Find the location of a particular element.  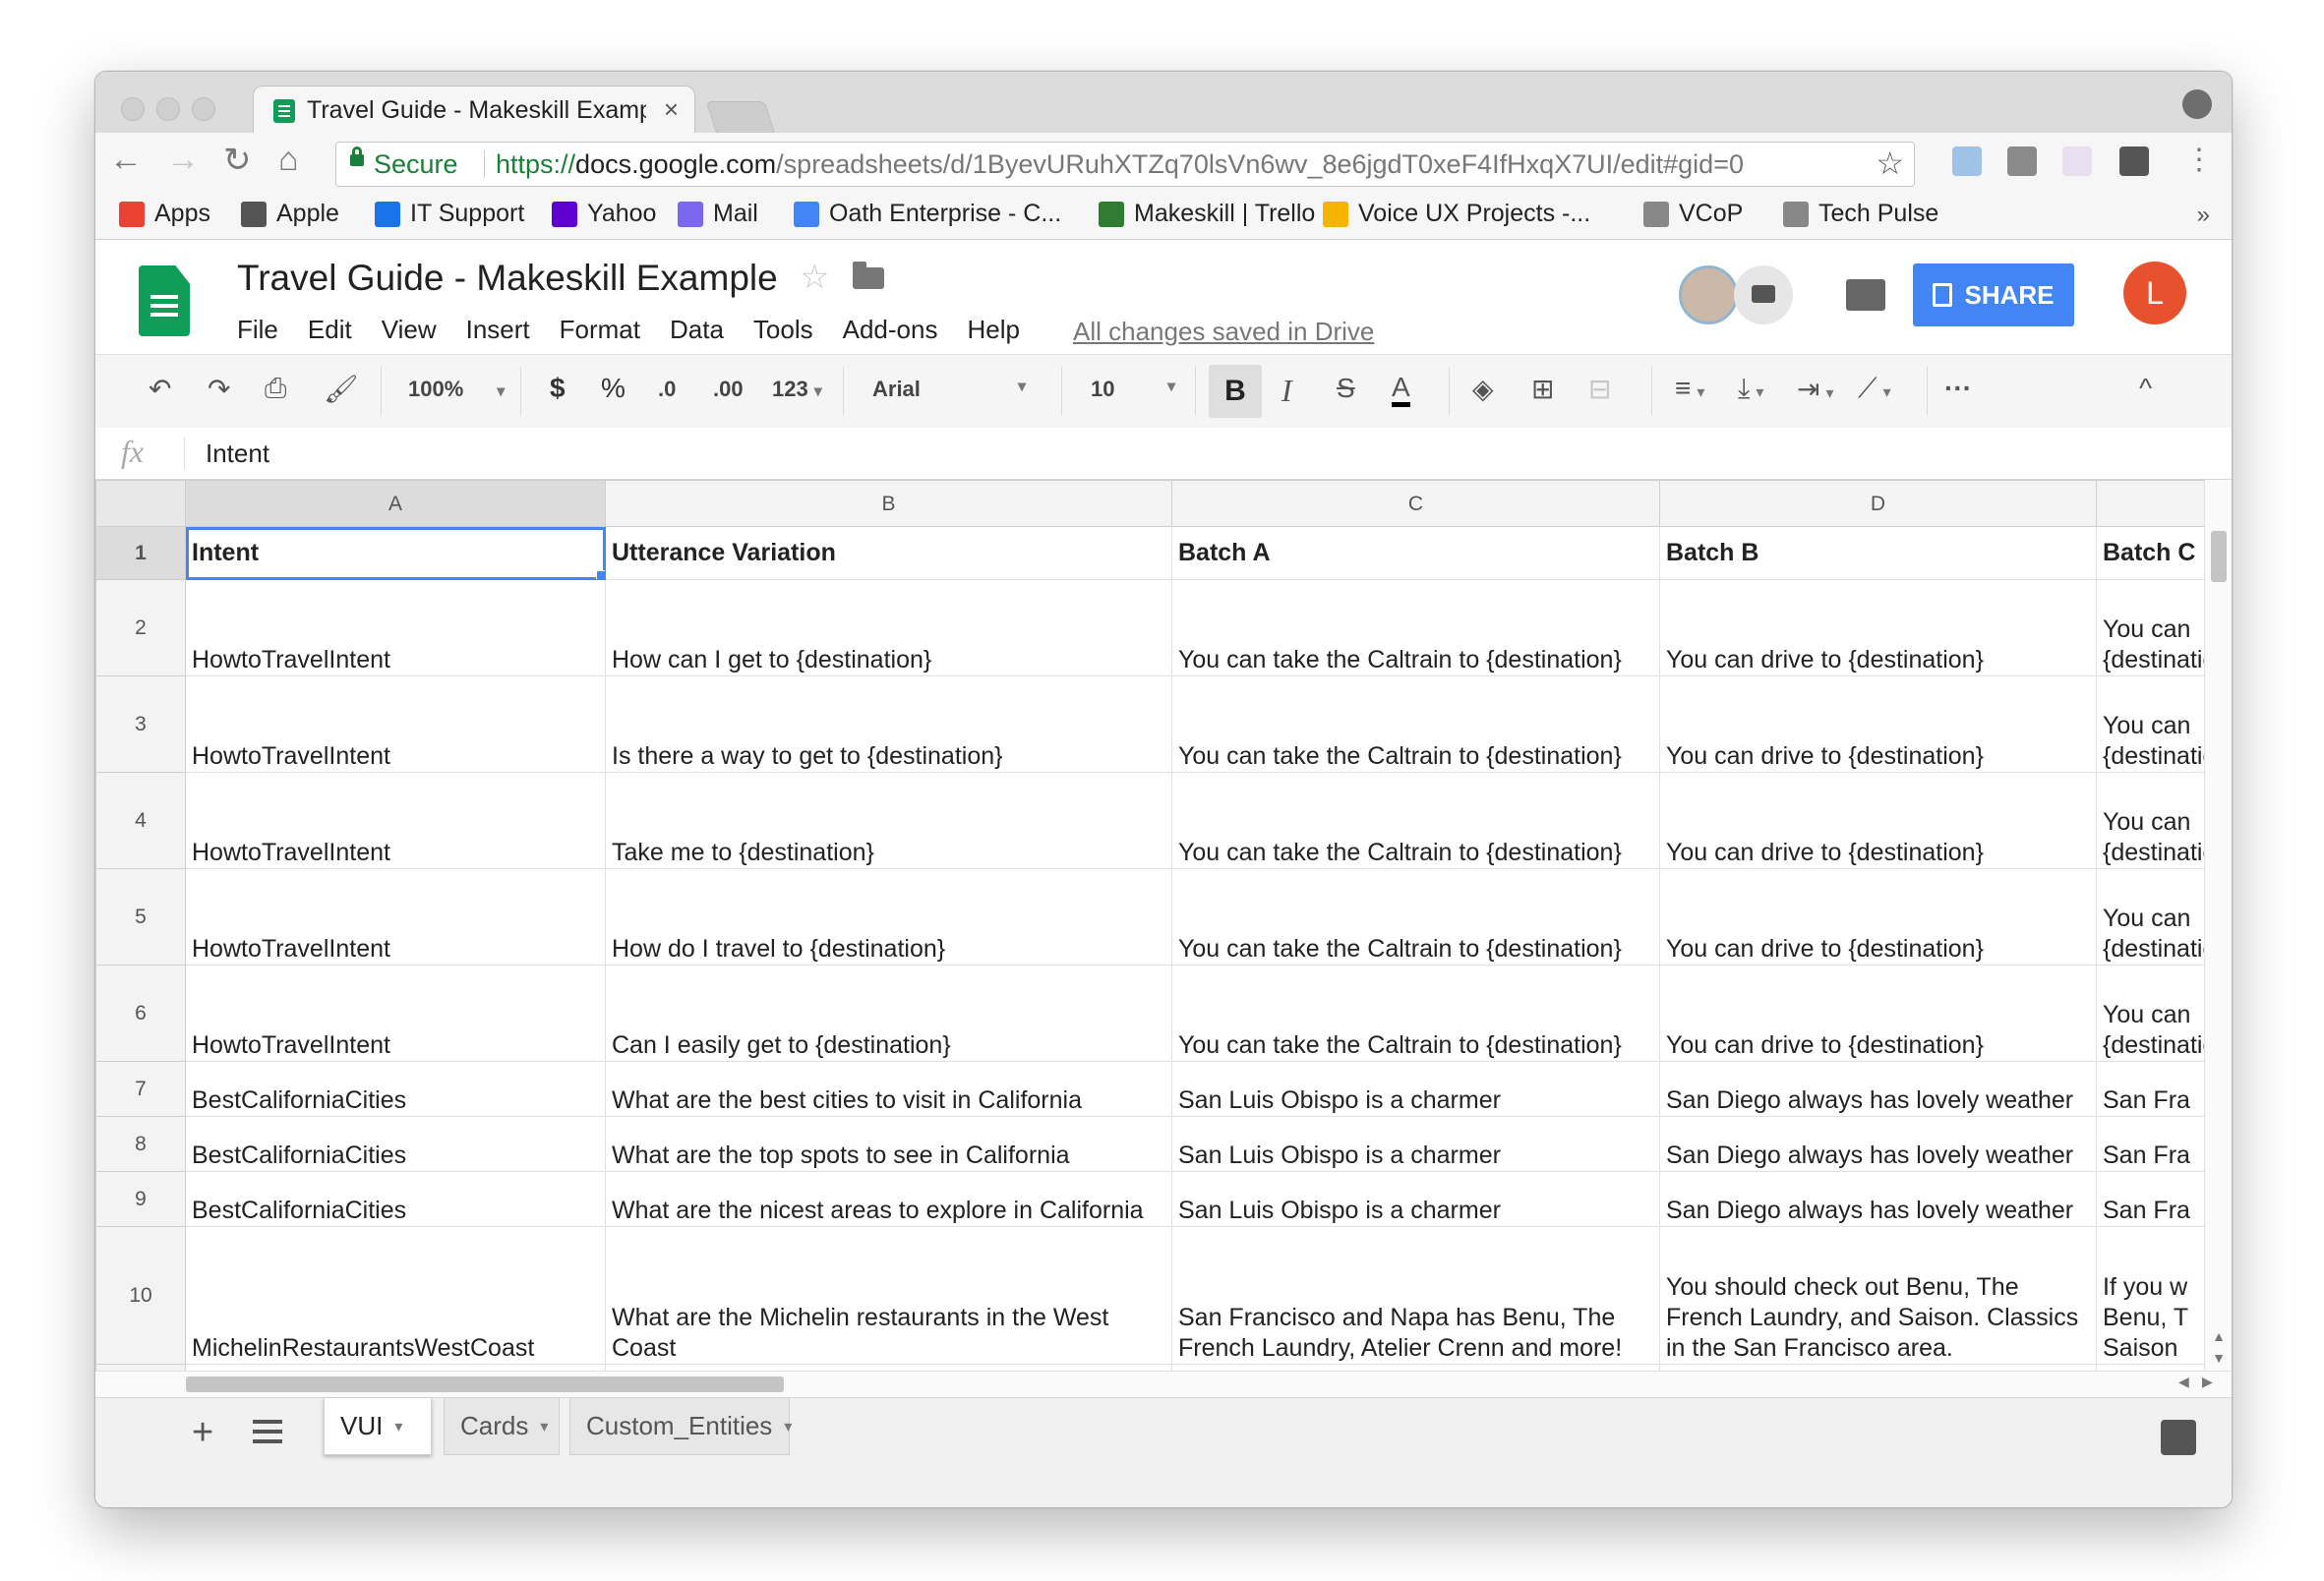

add-sheet-icon: + is located at coordinates (202, 1433).